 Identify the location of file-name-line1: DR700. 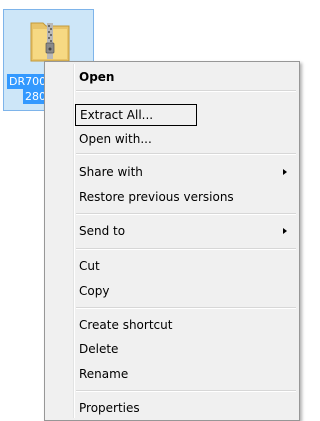
(28, 81).